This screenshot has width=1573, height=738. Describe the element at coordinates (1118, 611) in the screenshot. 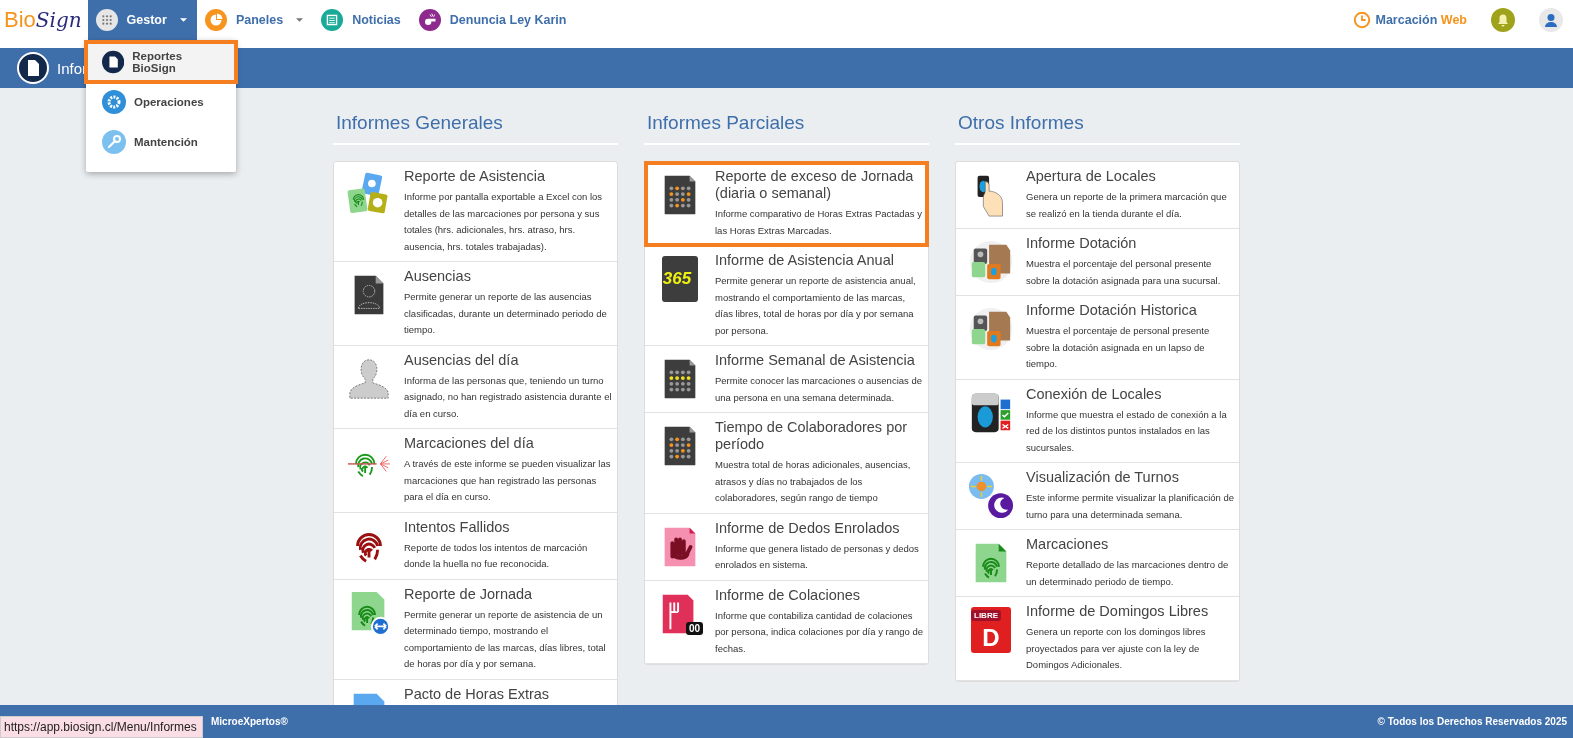

I see `report-title: Informe de Domingos Libres` at that location.